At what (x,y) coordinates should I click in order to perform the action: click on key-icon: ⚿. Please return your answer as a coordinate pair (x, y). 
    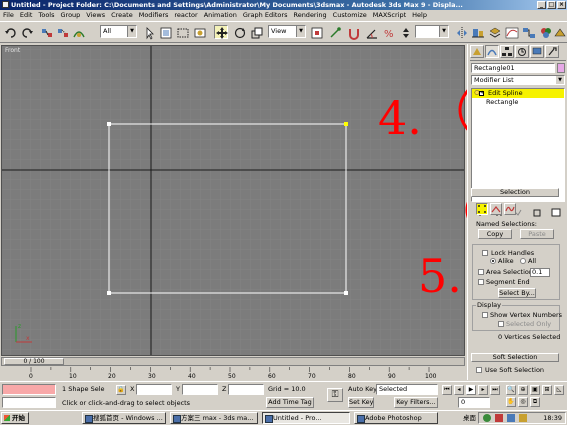
    Looking at the image, I should click on (335, 395).